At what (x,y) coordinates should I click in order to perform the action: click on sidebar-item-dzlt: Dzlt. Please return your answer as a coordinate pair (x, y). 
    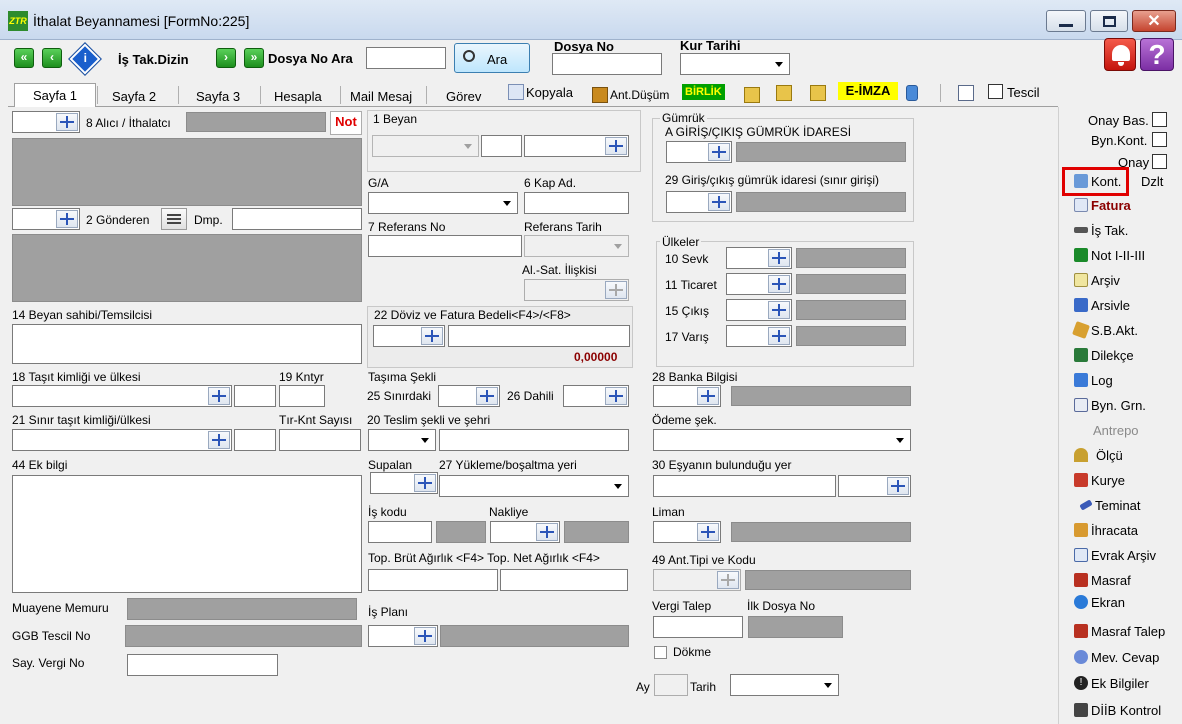
    Looking at the image, I should click on (1152, 181).